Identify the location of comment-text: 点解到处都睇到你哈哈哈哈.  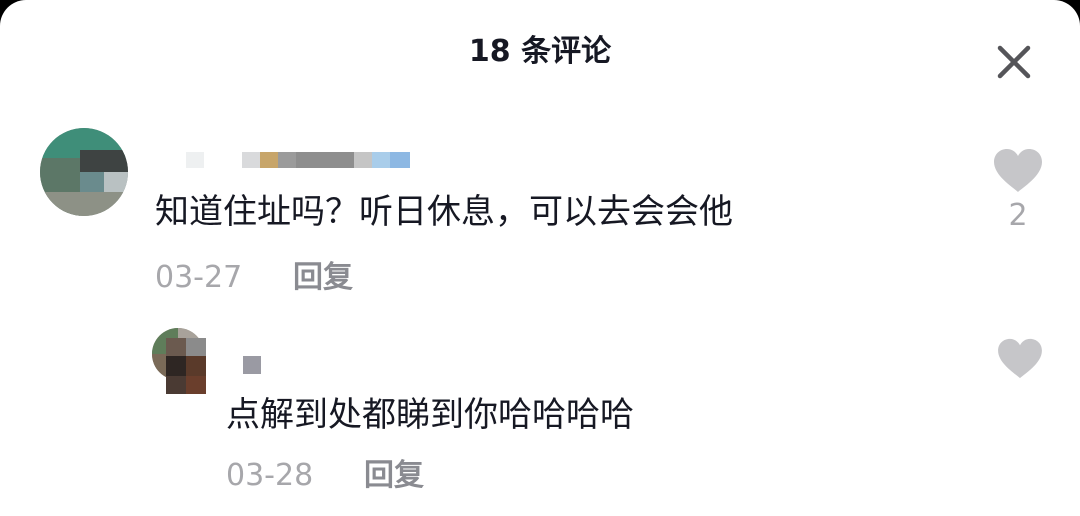
(430, 415).